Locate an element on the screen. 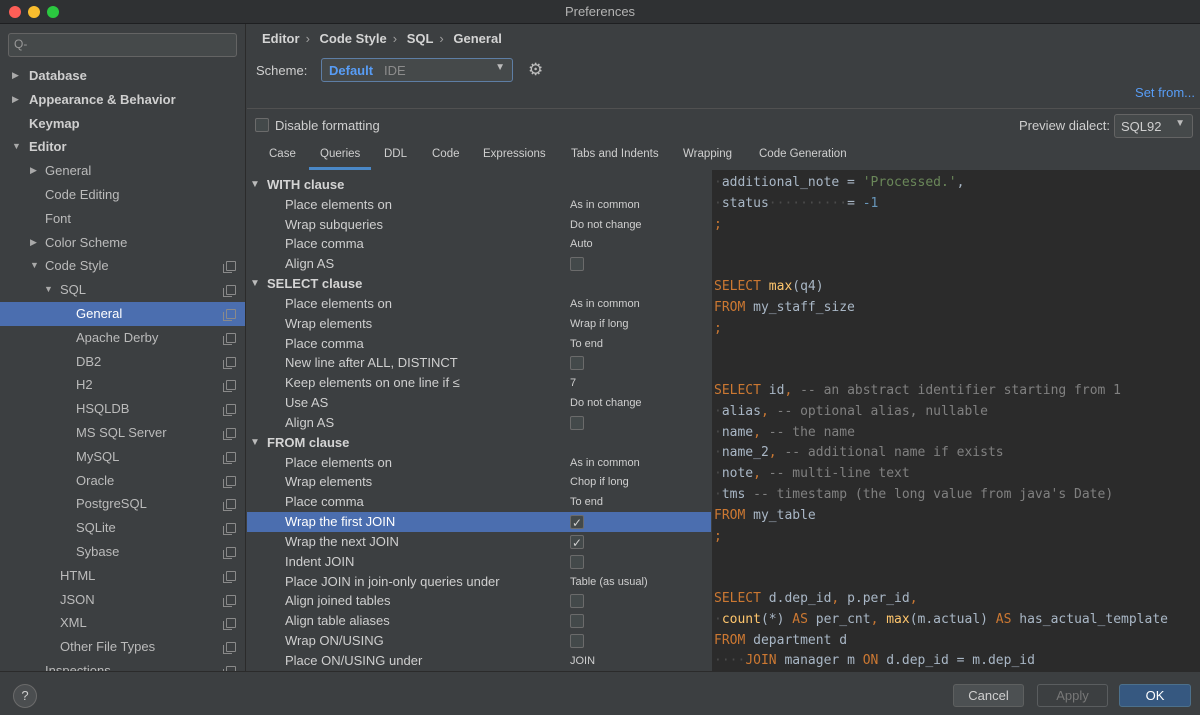  sidebar-item-apache-derby: Apache Derby is located at coordinates (122, 338).